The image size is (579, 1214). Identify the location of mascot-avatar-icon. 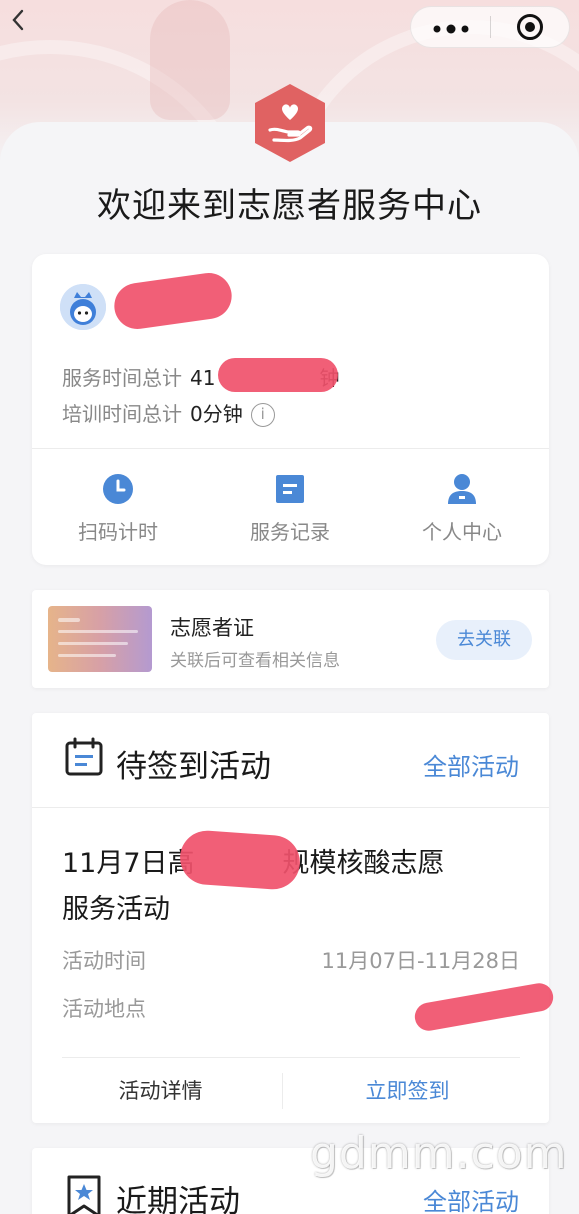
(83, 307).